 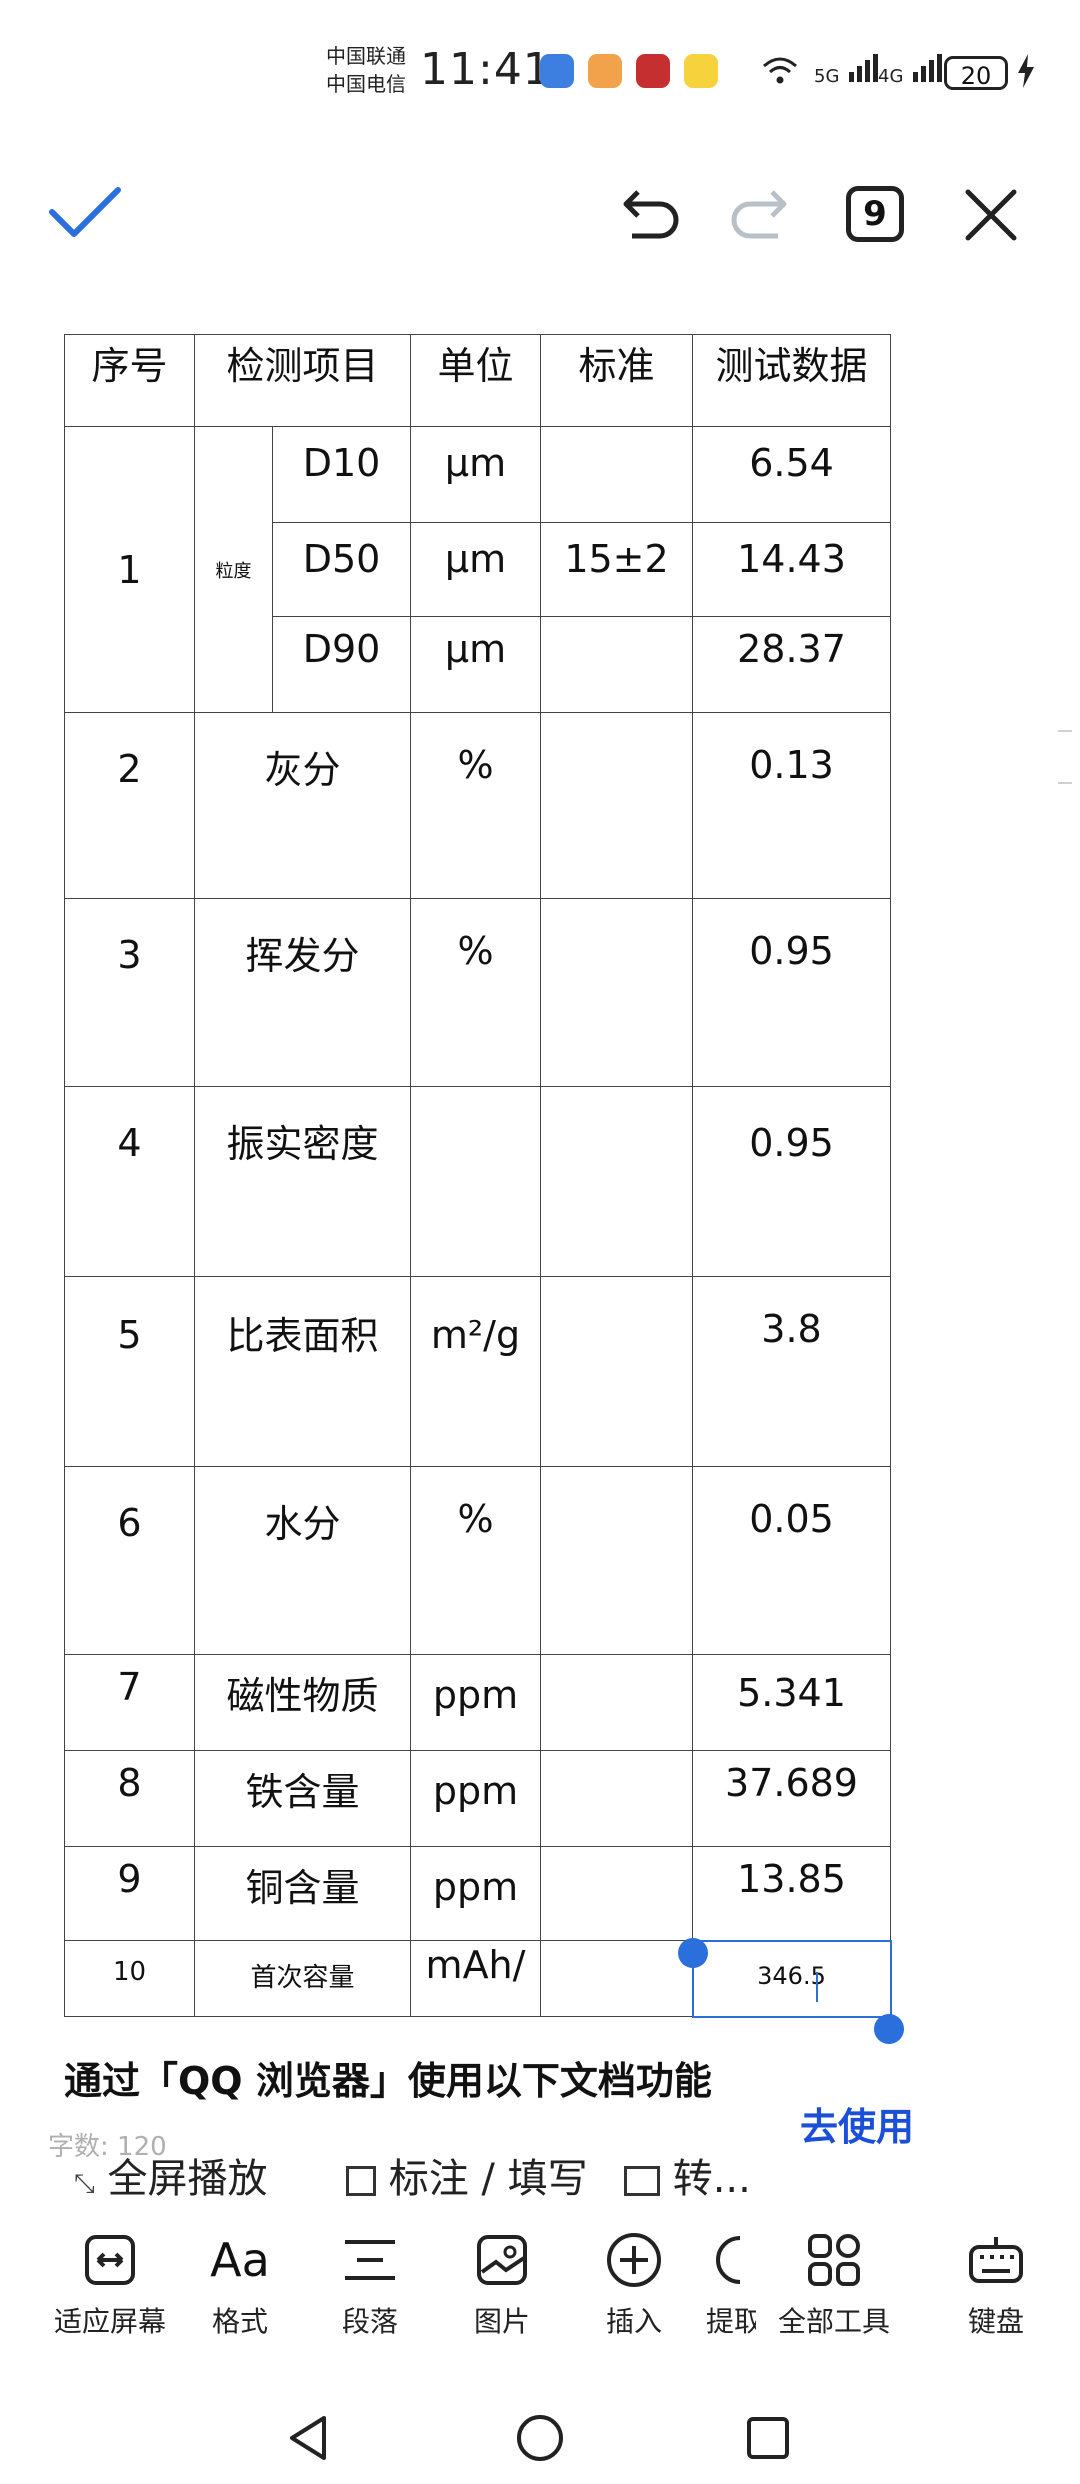 What do you see at coordinates (467, 2175) in the screenshot?
I see `annotate-fill-feature: 标注 / 填写` at bounding box center [467, 2175].